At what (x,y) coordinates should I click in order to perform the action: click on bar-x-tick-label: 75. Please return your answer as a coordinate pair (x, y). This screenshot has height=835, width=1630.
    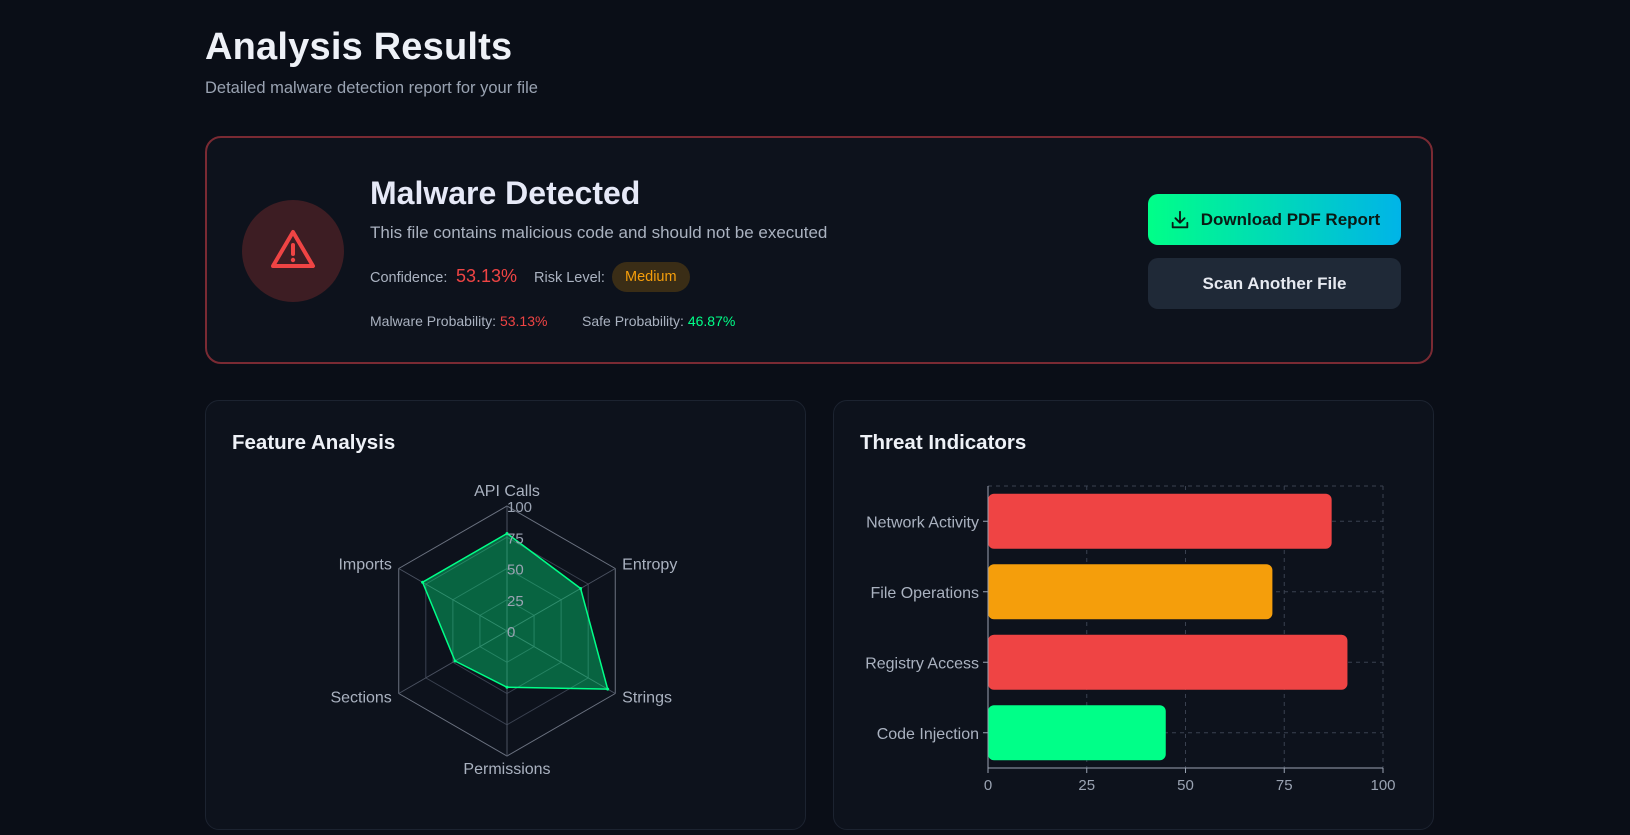
    Looking at the image, I should click on (1284, 785).